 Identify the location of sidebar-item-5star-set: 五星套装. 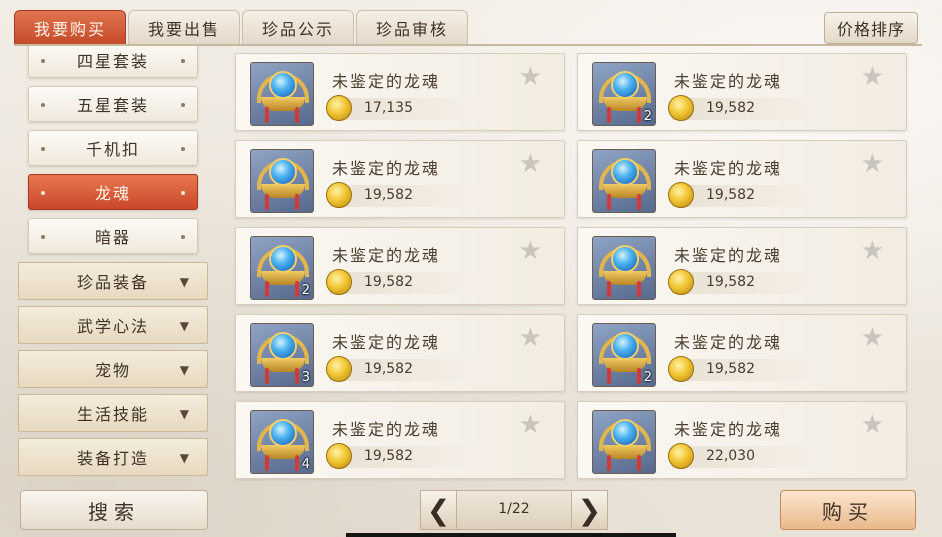
(113, 104).